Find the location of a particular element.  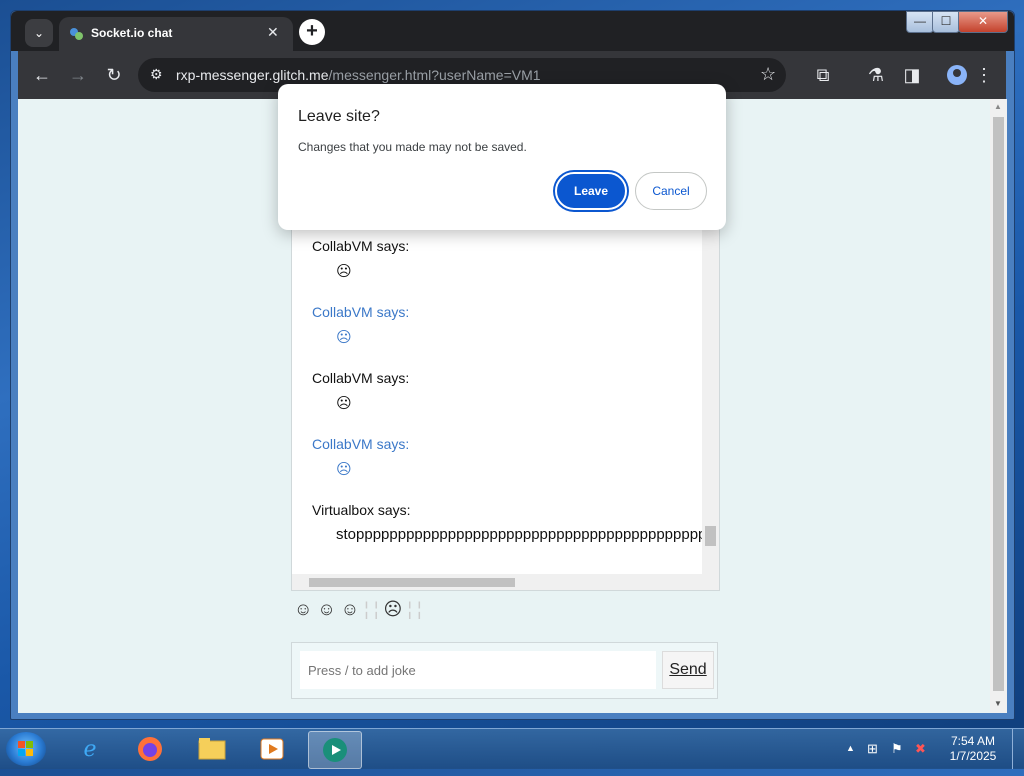

system-clock: 7:54 AM 1/7/2025 is located at coordinates (973, 749).